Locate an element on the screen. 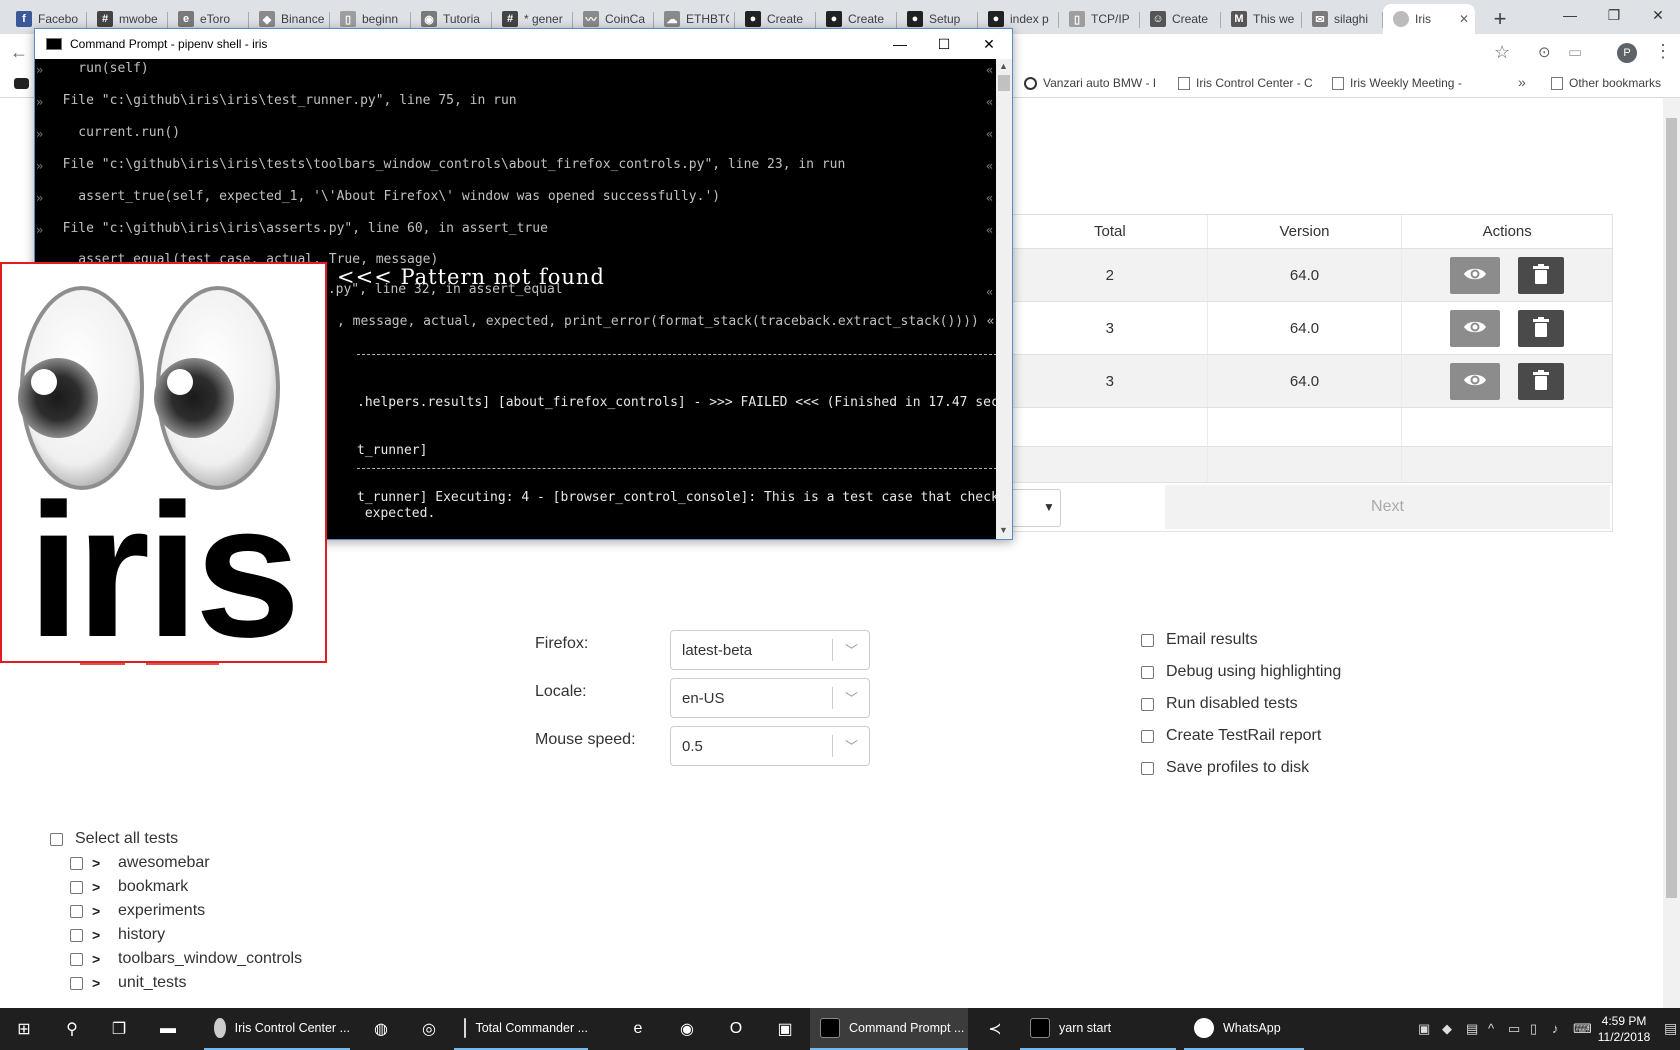 This screenshot has width=1680, height=1050. tray-app-icon: ▤ is located at coordinates (1472, 1029).